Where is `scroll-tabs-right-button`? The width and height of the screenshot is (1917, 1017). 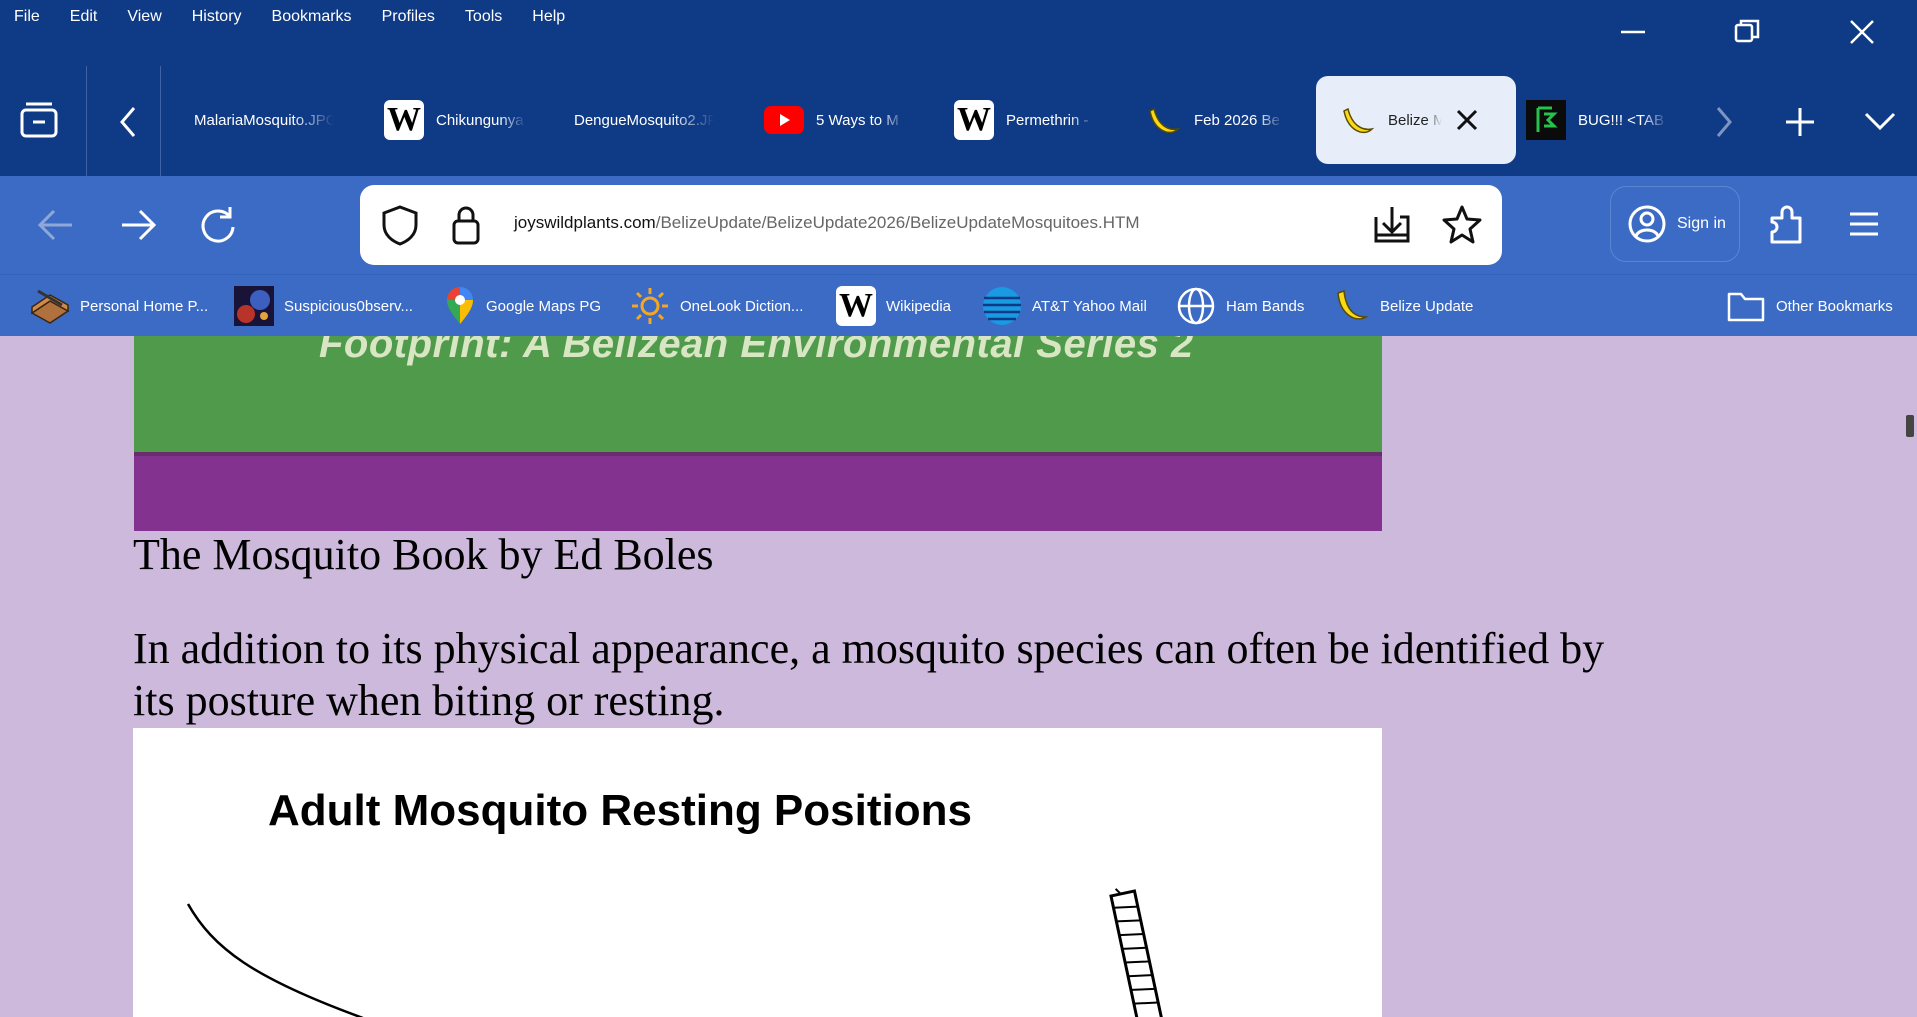 scroll-tabs-right-button is located at coordinates (1723, 122).